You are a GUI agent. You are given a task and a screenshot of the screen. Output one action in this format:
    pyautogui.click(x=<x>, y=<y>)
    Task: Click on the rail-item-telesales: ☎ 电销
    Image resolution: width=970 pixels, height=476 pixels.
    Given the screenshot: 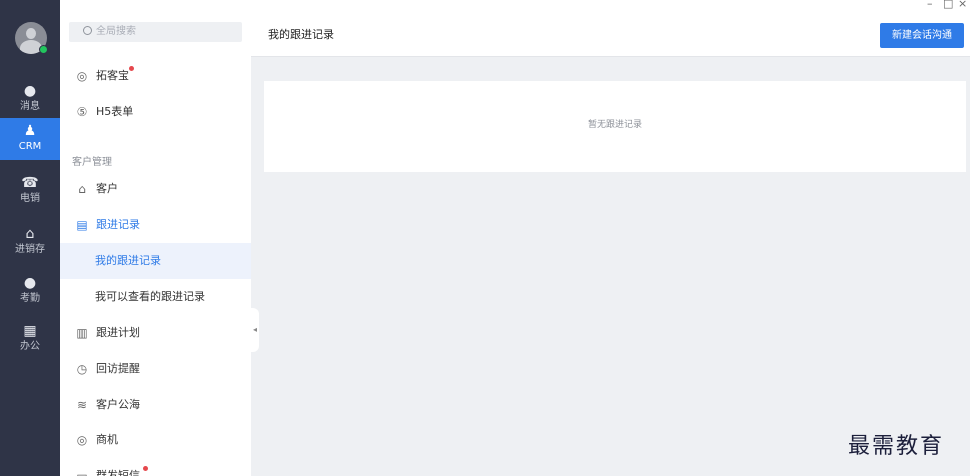 What is the action you would take?
    pyautogui.click(x=30, y=190)
    